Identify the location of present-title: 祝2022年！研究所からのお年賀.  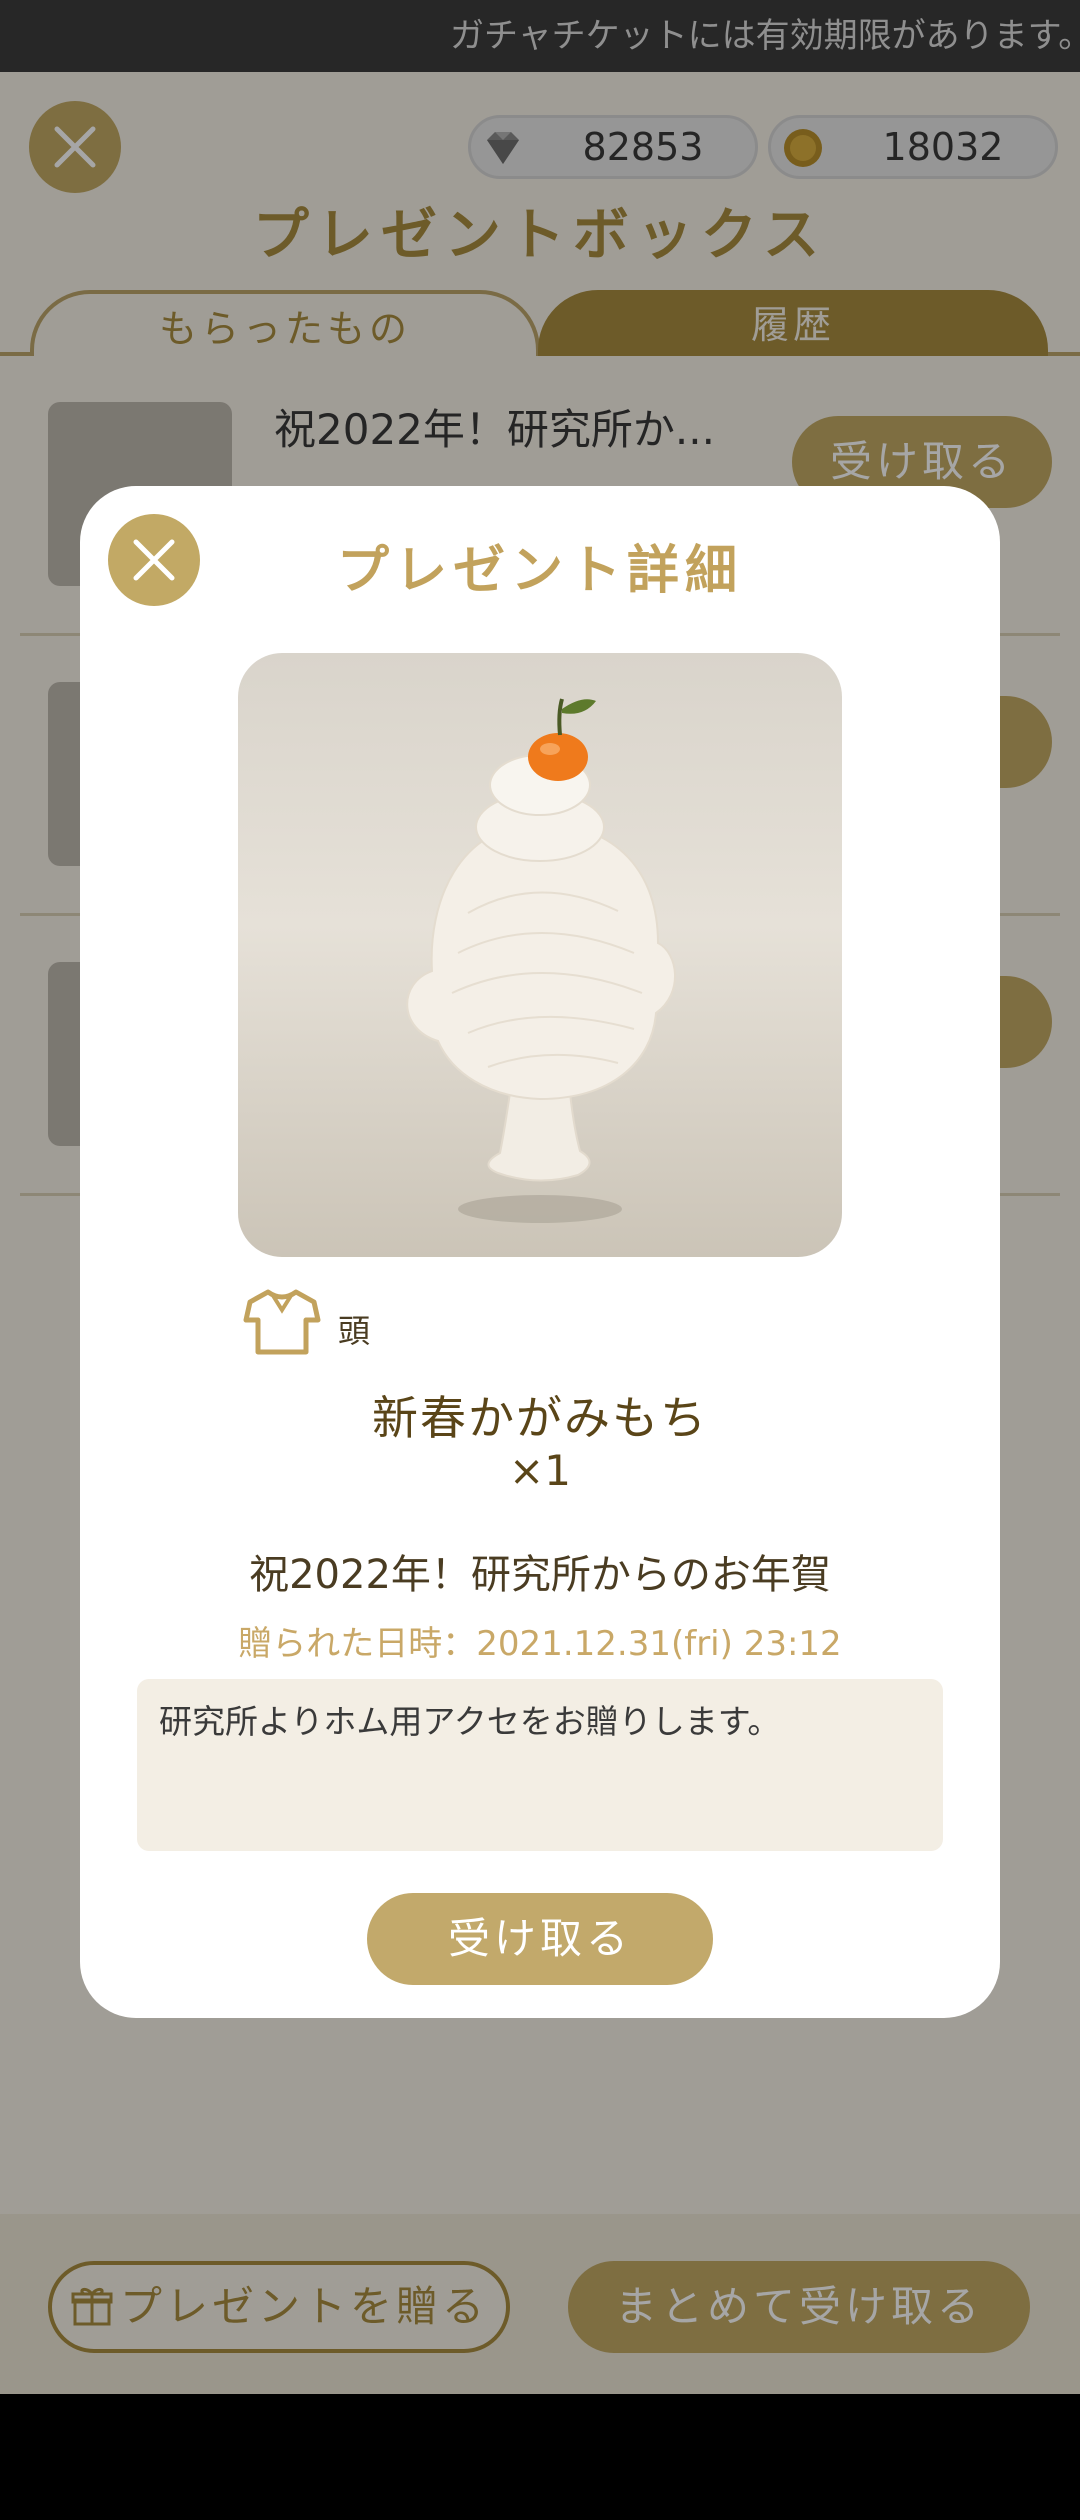
(540, 1575).